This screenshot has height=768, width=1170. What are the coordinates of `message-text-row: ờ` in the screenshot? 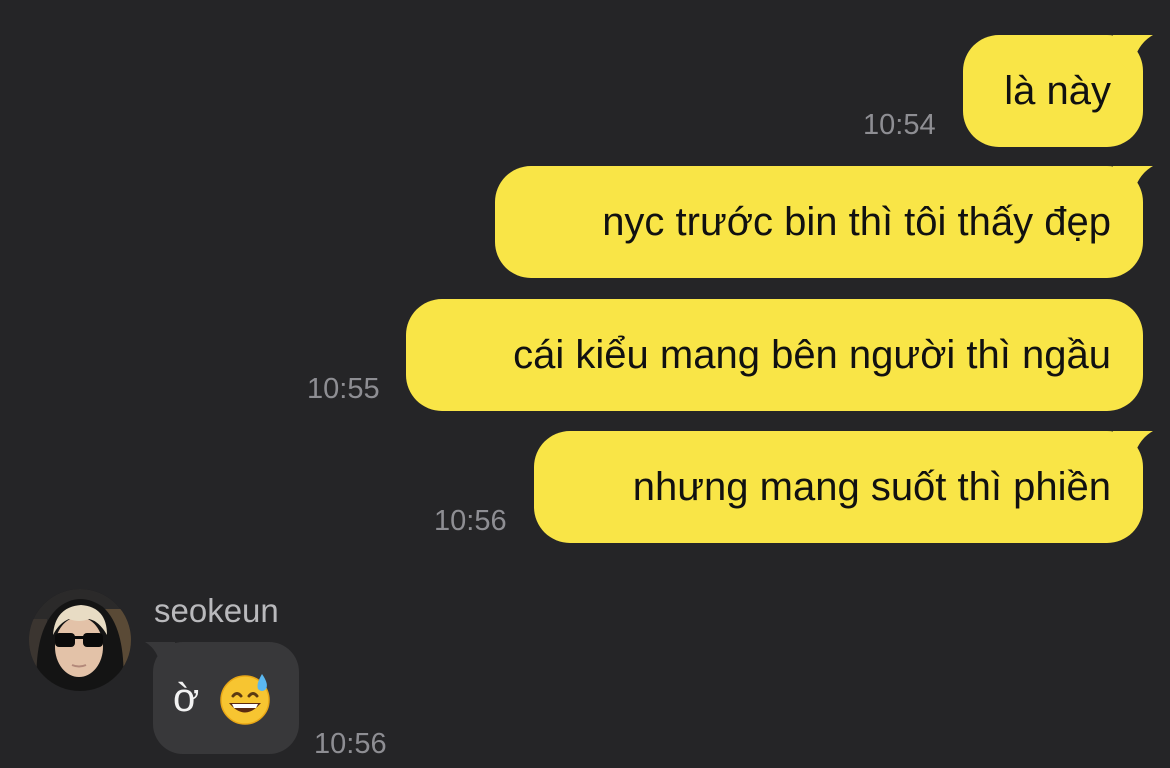 It's located at (223, 698).